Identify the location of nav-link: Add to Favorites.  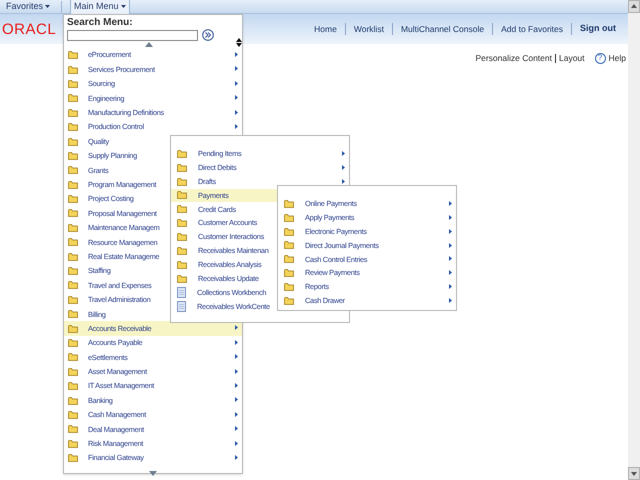
(532, 29).